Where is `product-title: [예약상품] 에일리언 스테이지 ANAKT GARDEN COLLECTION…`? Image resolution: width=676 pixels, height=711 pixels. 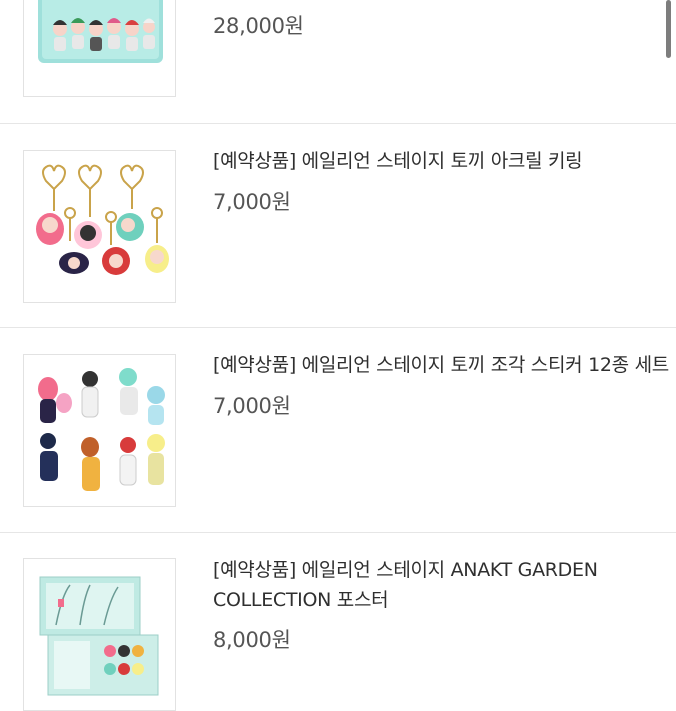
product-title: [예약상품] 에일리언 스테이지 ANAKT GARDEN COLLECTION… is located at coordinates (423, 585).